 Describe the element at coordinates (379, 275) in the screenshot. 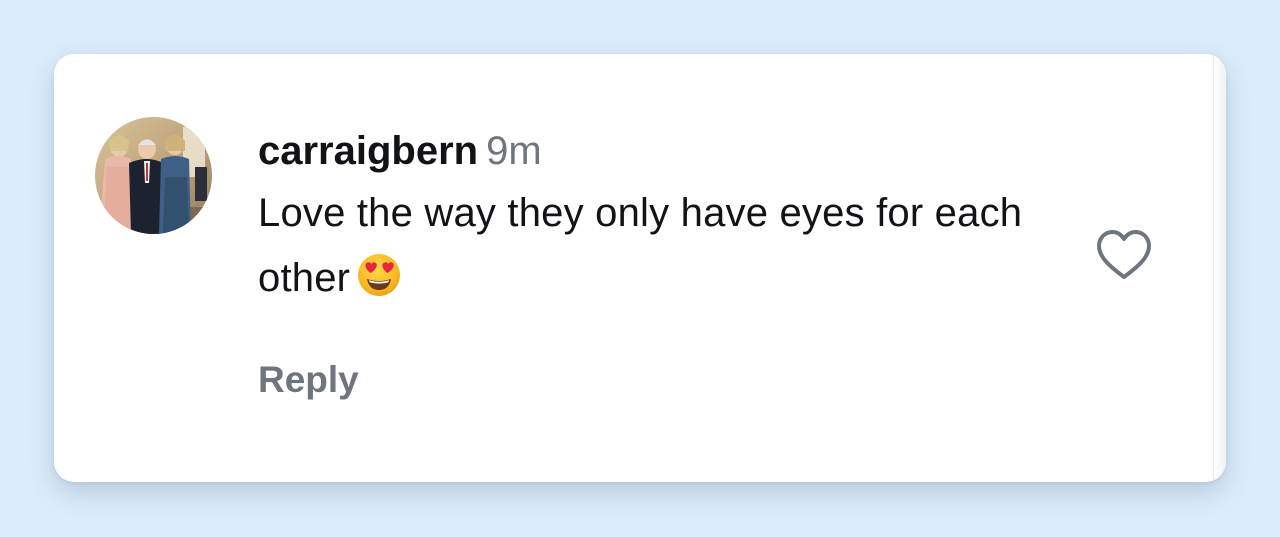

I see `heart-eyes-emoji-icon` at that location.